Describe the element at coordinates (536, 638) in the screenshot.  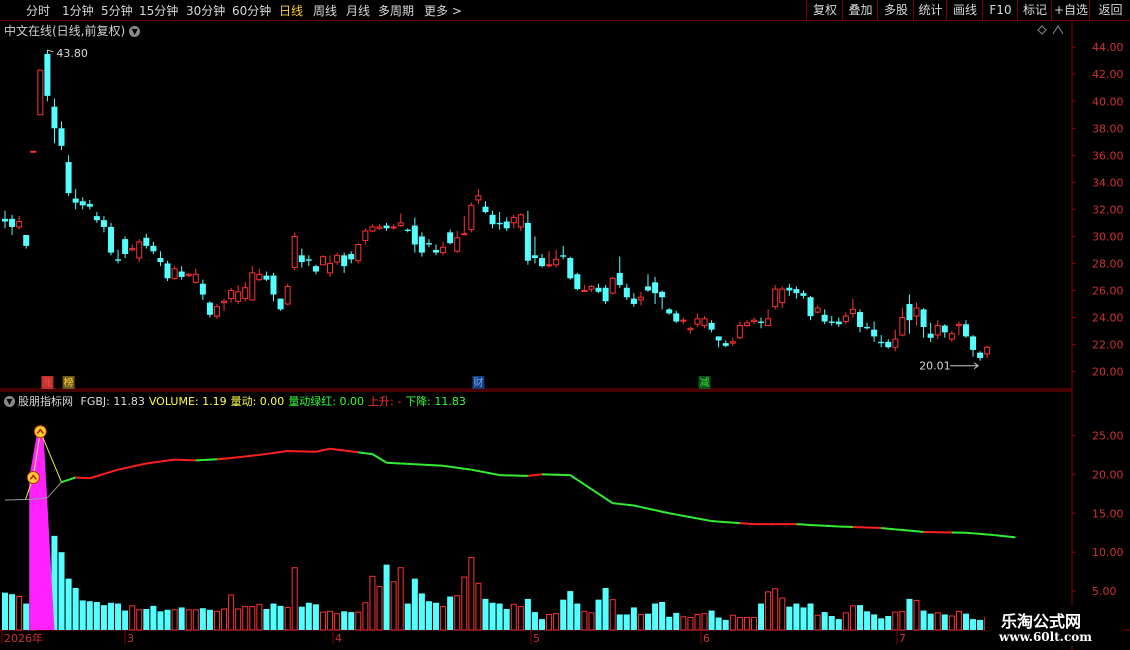
I see `date-label: 5` at that location.